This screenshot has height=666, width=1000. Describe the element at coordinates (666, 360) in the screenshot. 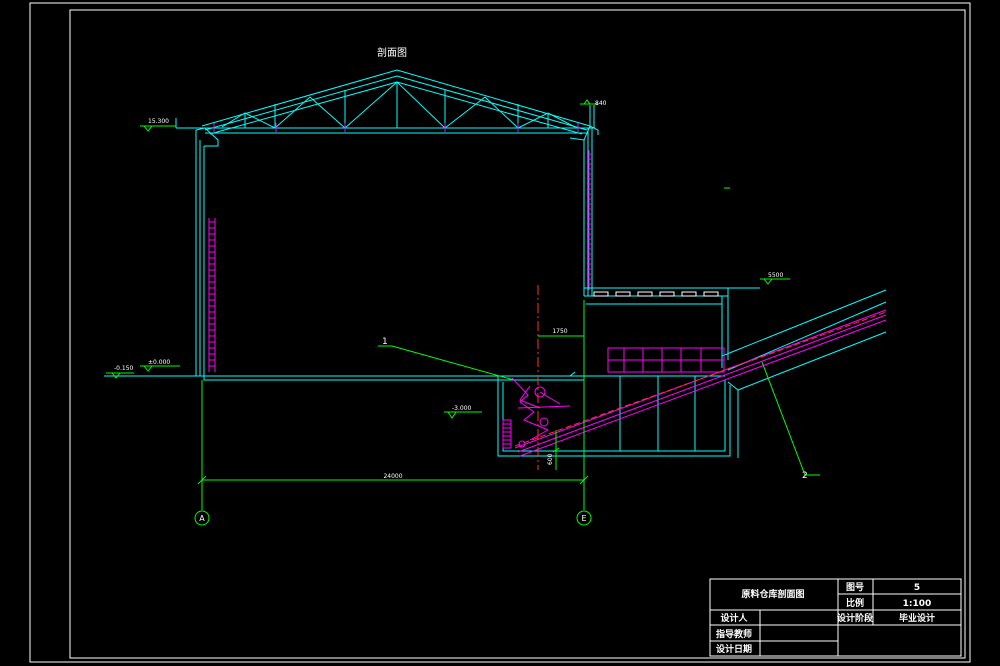

I see `hopper-grid` at that location.